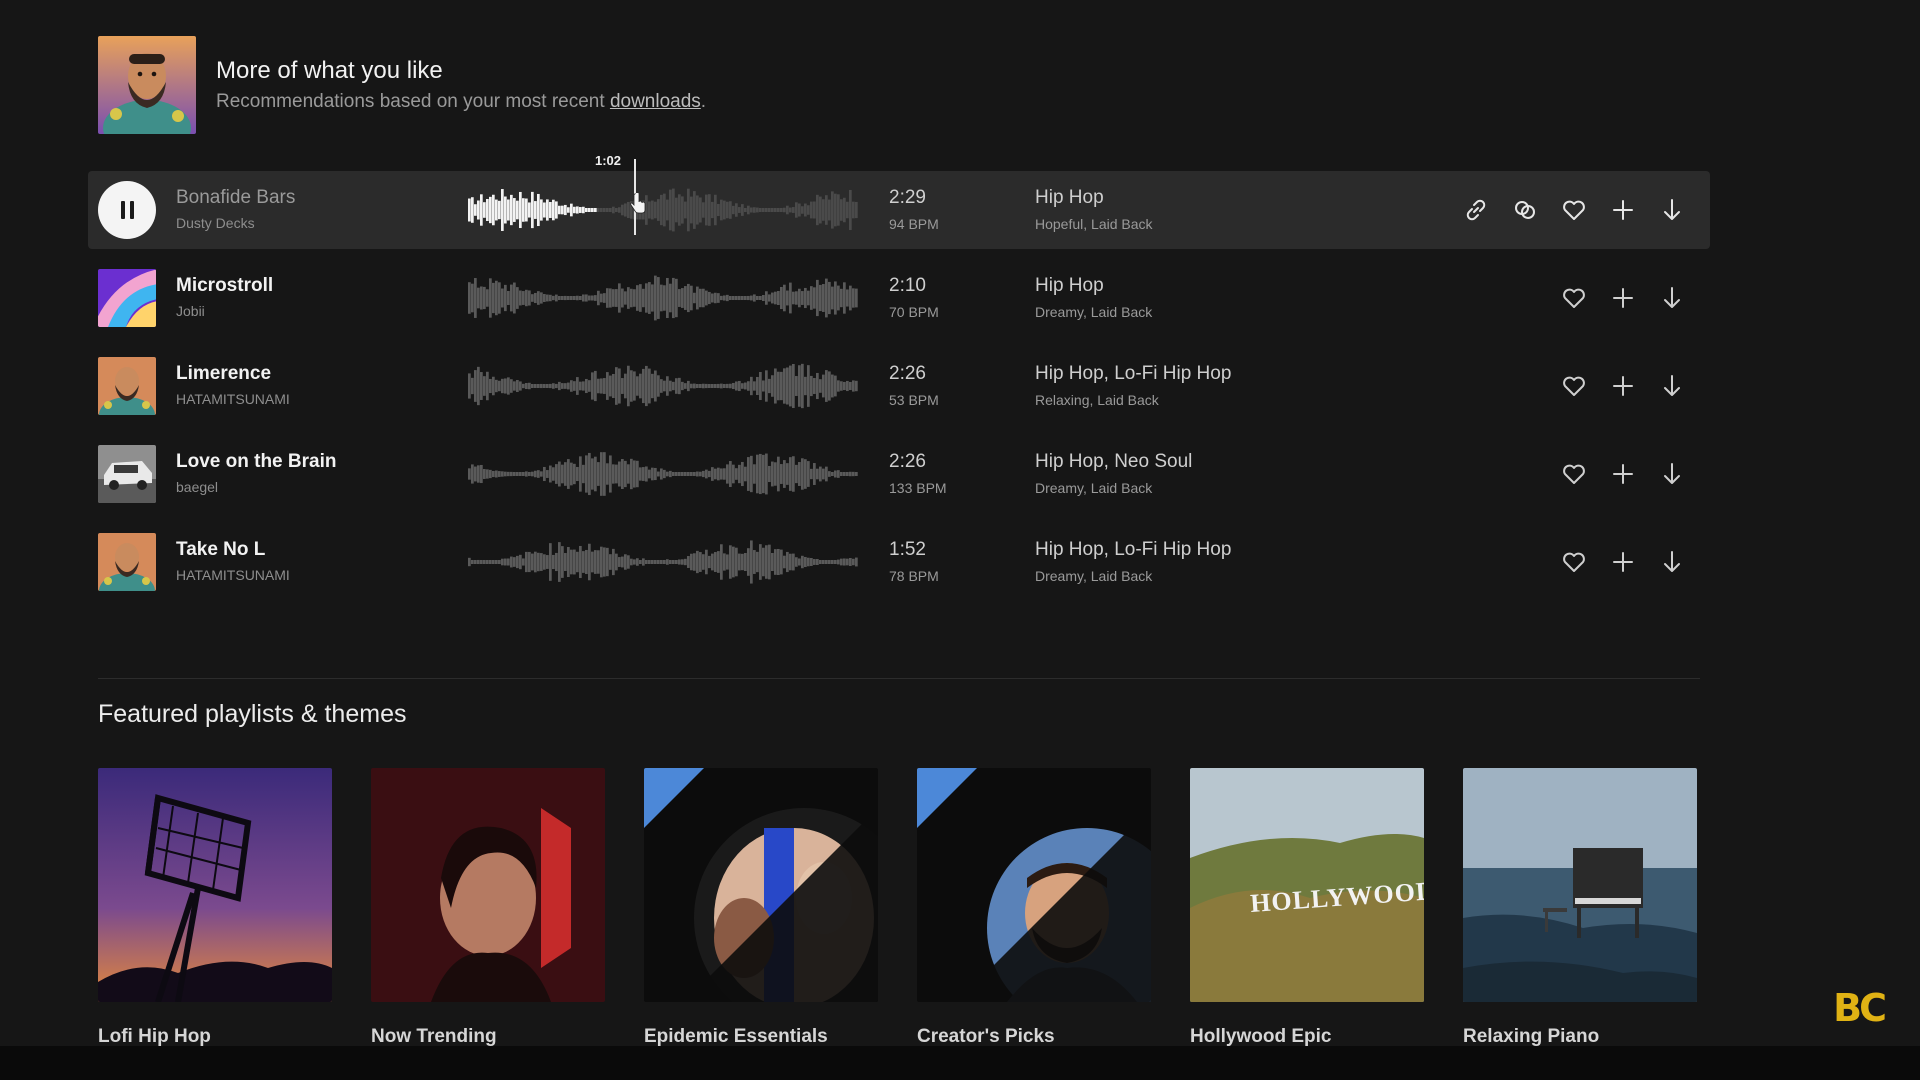 The width and height of the screenshot is (1920, 1080). Describe the element at coordinates (224, 286) in the screenshot. I see `track-title: Microstroll` at that location.